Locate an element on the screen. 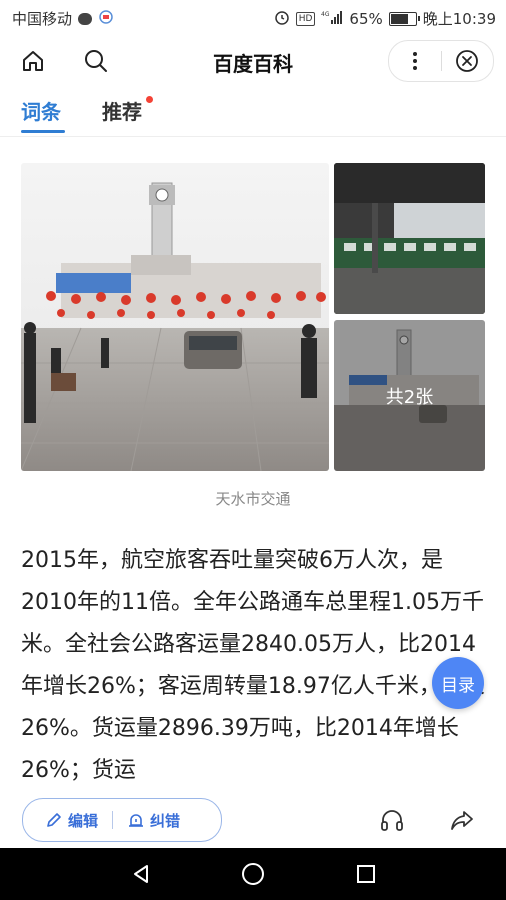 Image resolution: width=506 pixels, height=900 pixels. more-button is located at coordinates (415, 61).